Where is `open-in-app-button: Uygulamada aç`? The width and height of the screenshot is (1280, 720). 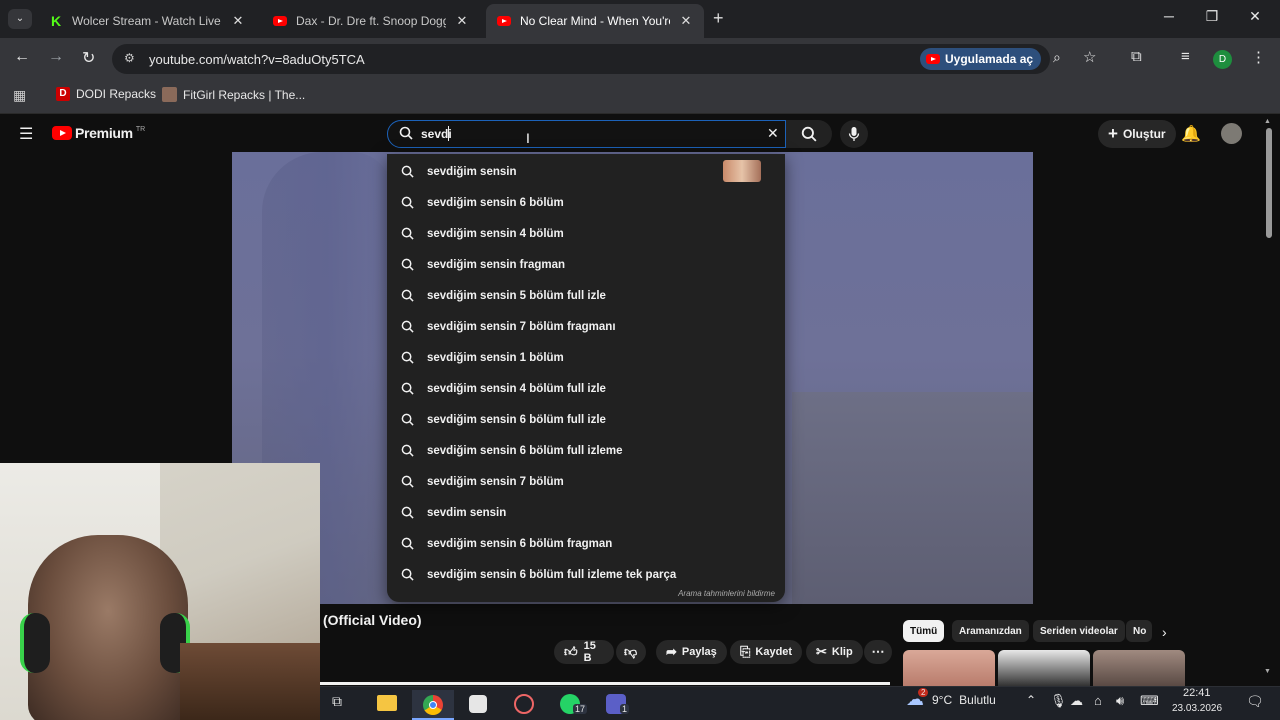
open-in-app-button: Uygulamada aç is located at coordinates (981, 59).